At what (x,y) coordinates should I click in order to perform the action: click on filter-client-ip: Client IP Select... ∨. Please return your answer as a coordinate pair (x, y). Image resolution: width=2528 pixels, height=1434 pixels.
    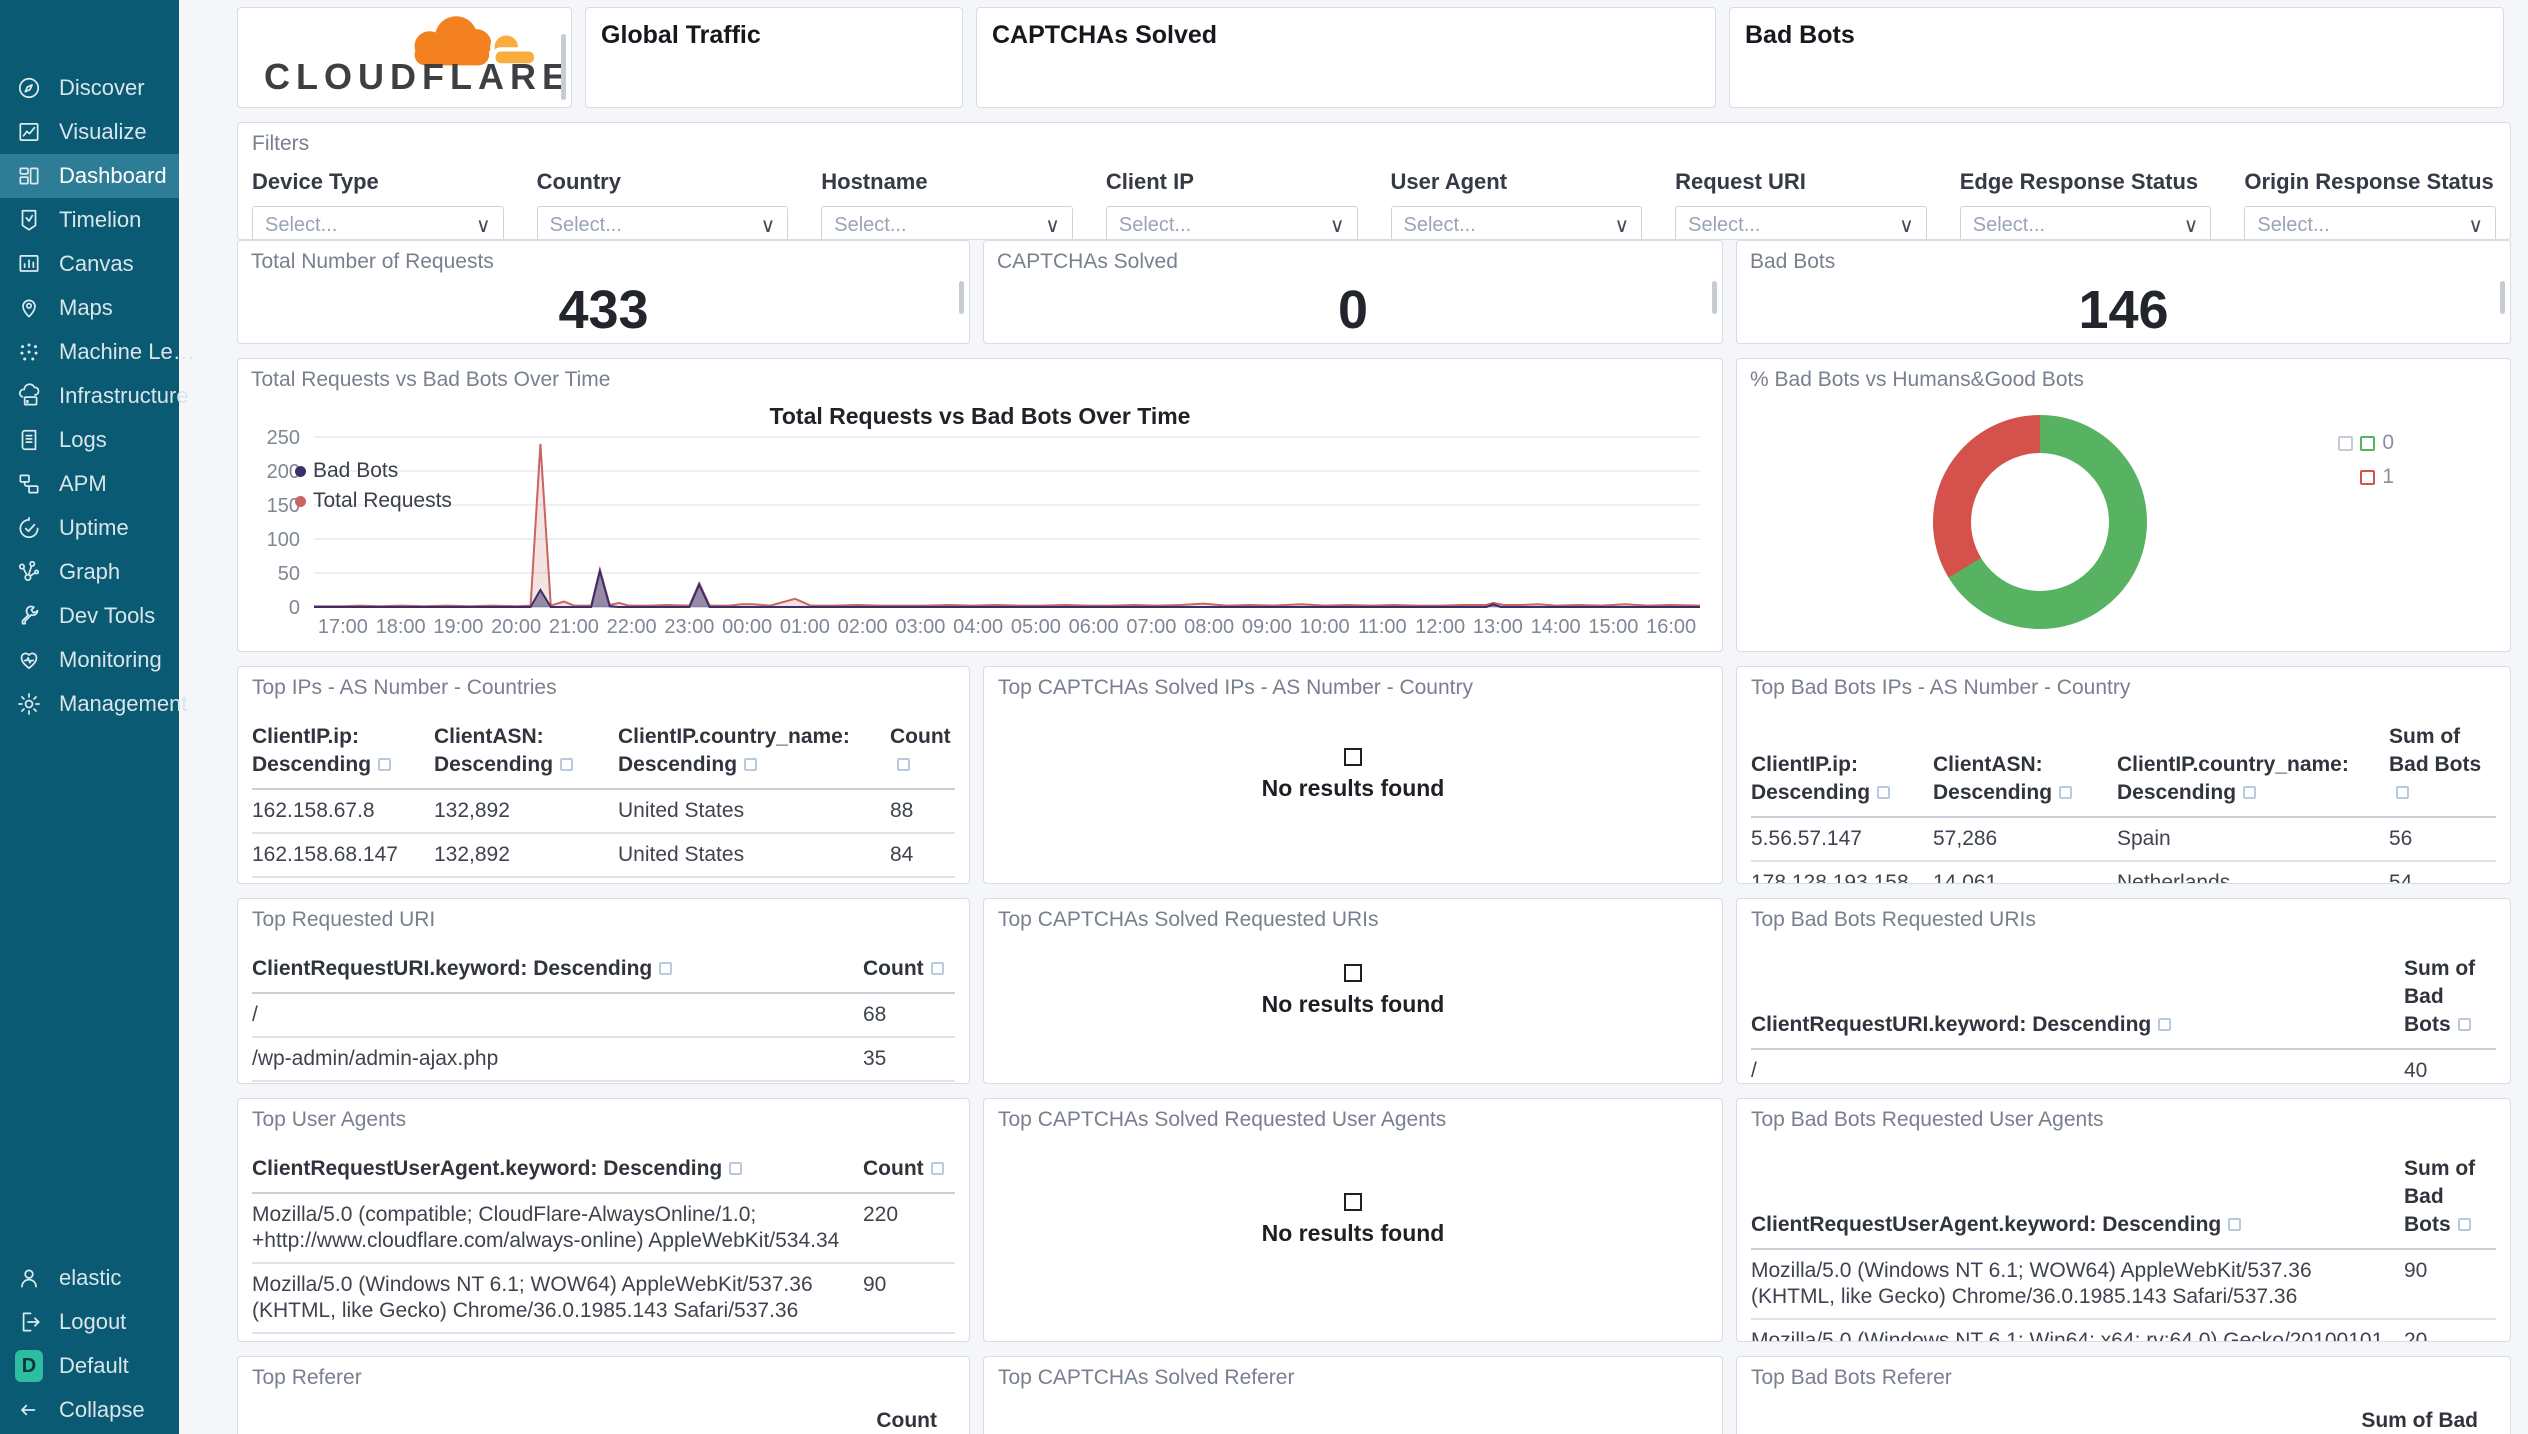
    Looking at the image, I should click on (1231, 204).